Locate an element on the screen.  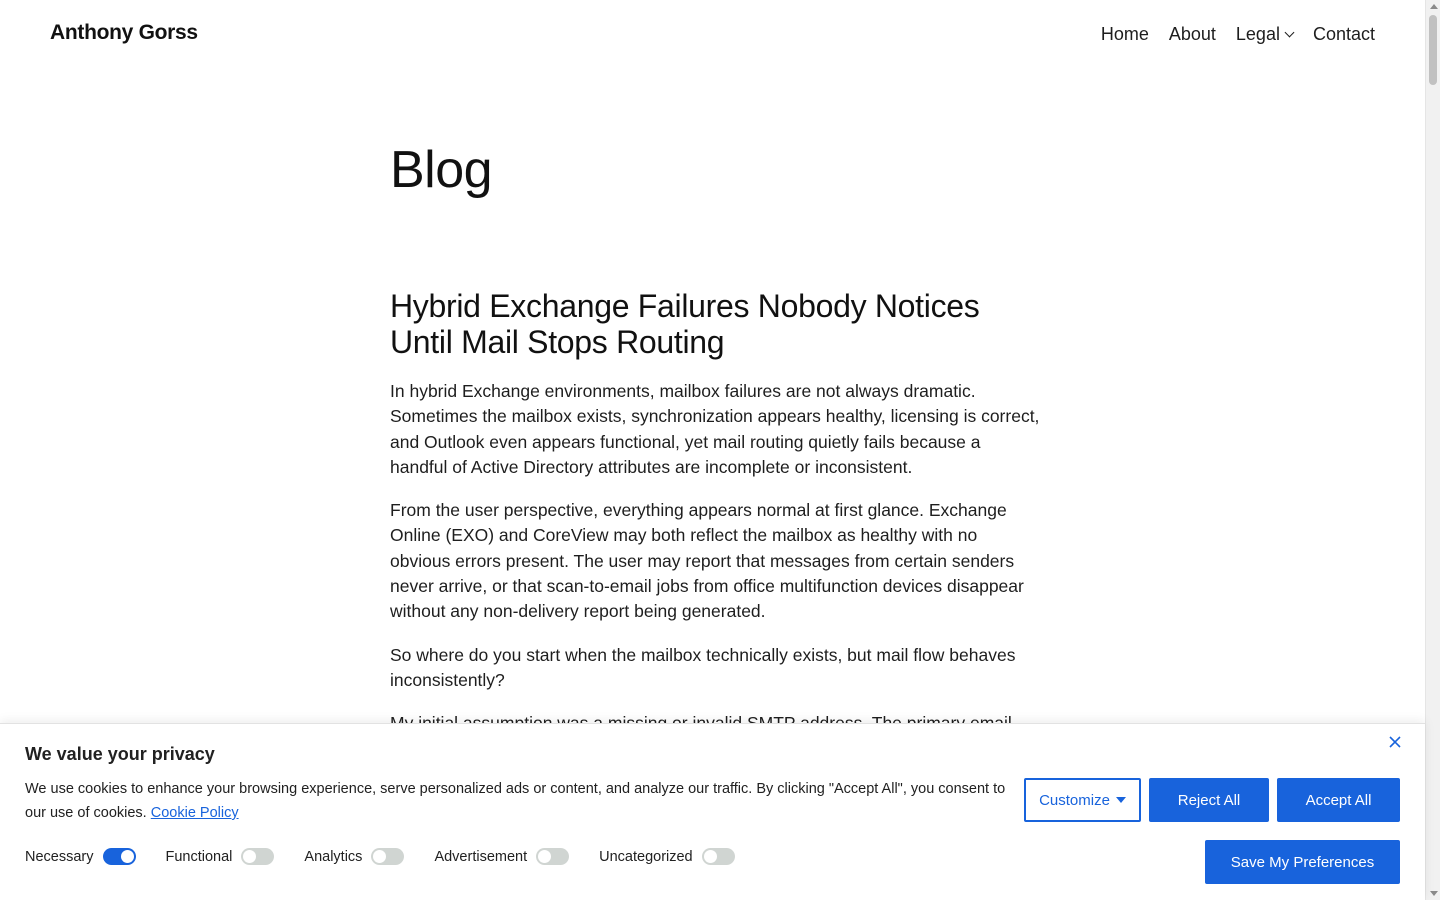
functional-switch is located at coordinates (258, 856).